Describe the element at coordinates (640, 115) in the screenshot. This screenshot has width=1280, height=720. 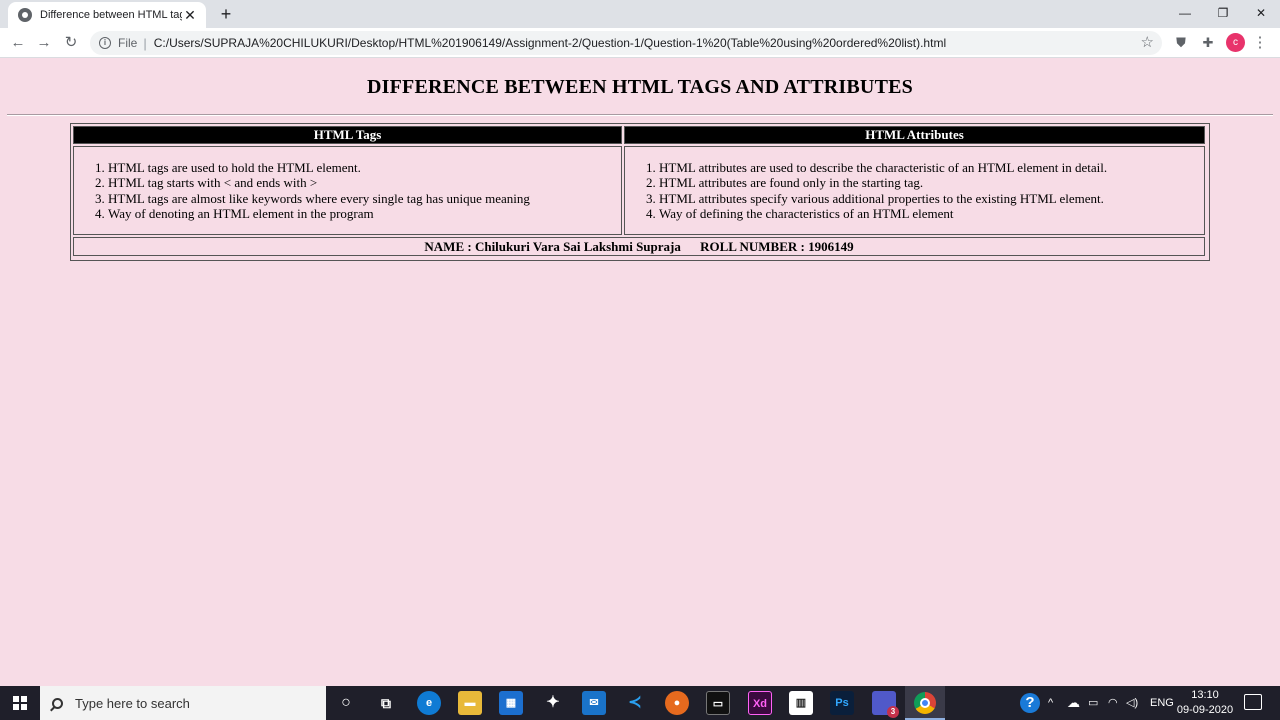
I see `horizontal-rule` at that location.